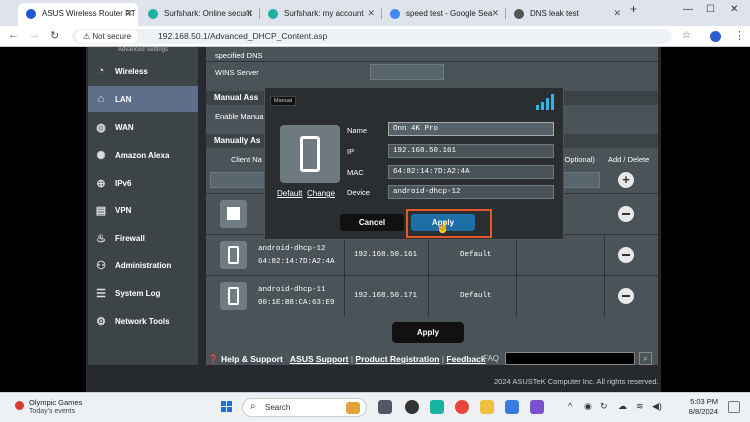 Image resolution: width=750 pixels, height=422 pixels. What do you see at coordinates (385, 407) in the screenshot?
I see `task-view-icon` at bounding box center [385, 407].